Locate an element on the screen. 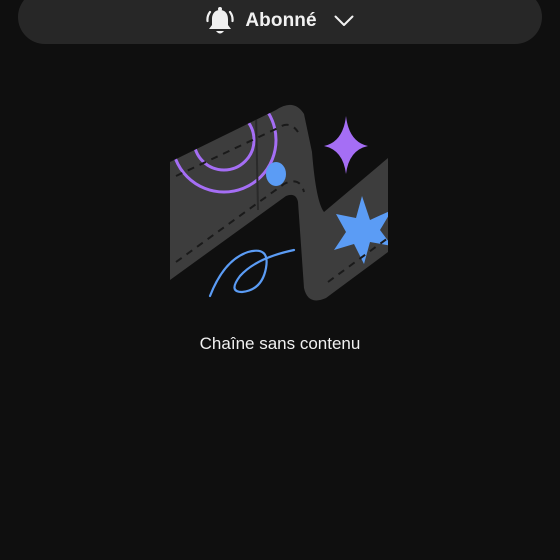  chevron-down-icon is located at coordinates (344, 21).